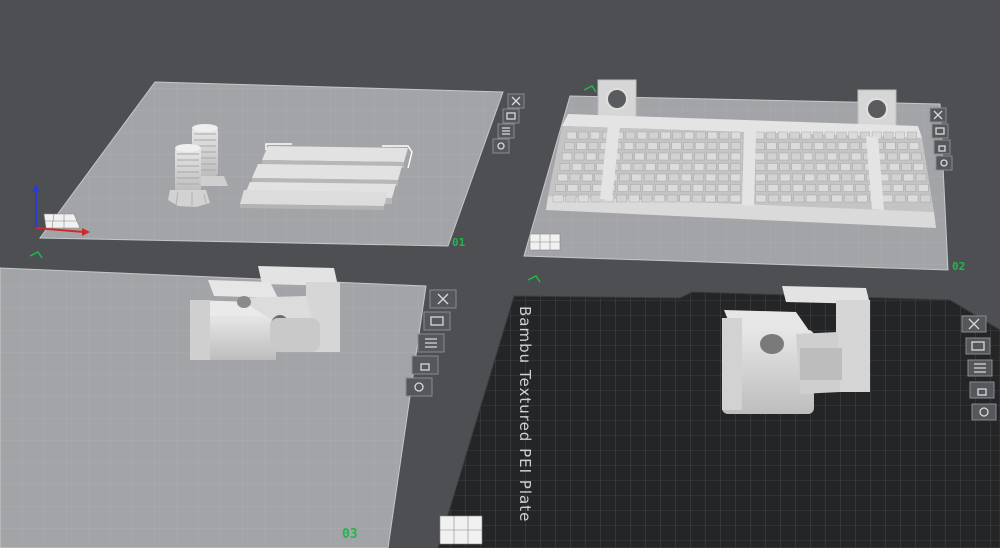 This screenshot has width=1000, height=548. Describe the element at coordinates (958, 266) in the screenshot. I see `plate-label: 02` at that location.